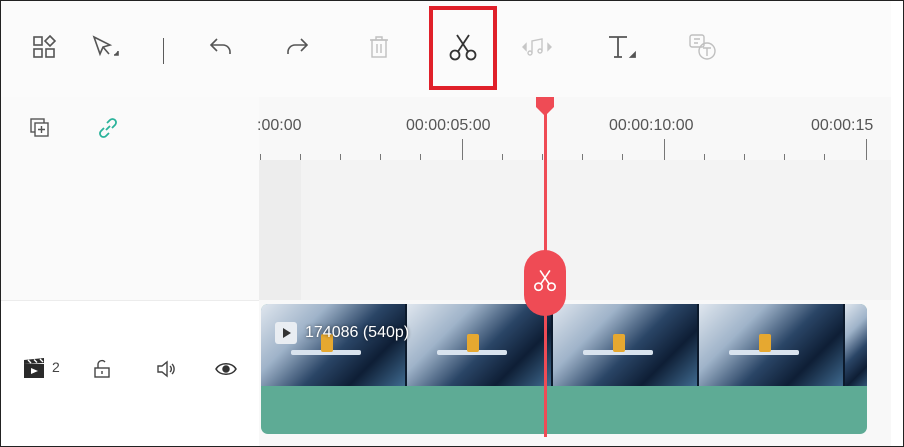  I want to click on delete-button, so click(379, 47).